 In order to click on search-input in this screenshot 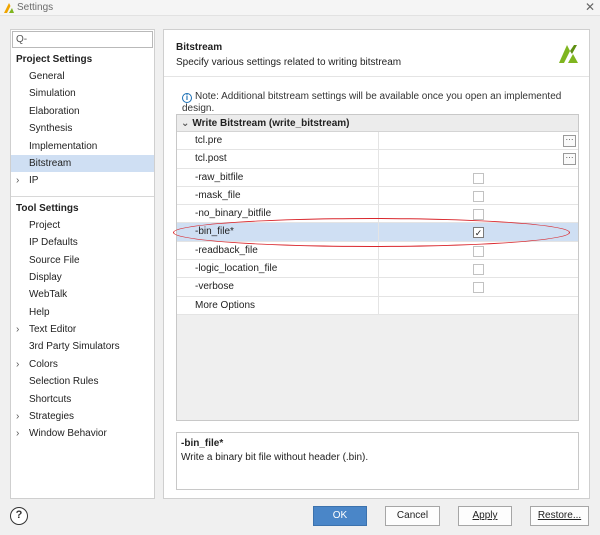, I will do `click(89, 39)`.